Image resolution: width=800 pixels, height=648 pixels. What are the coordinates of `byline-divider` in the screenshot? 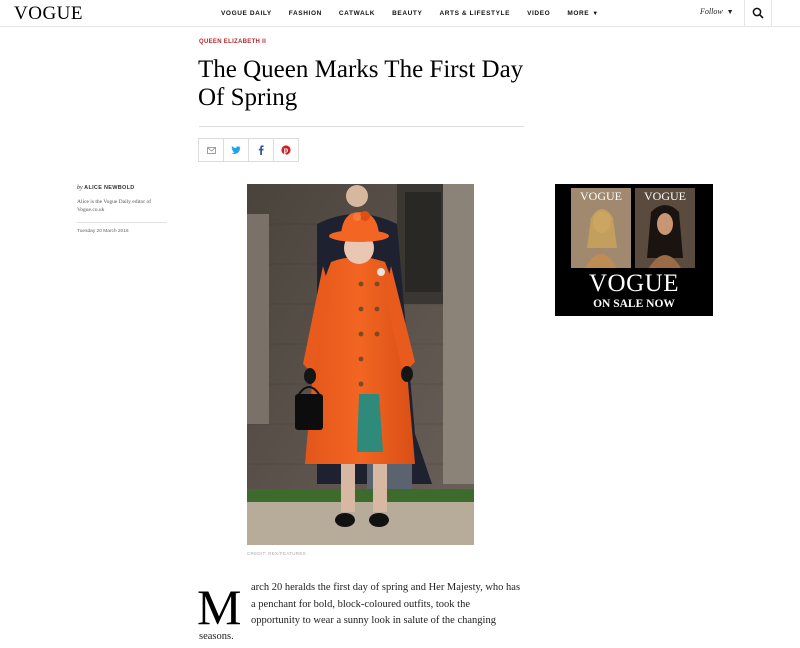 It's located at (122, 222).